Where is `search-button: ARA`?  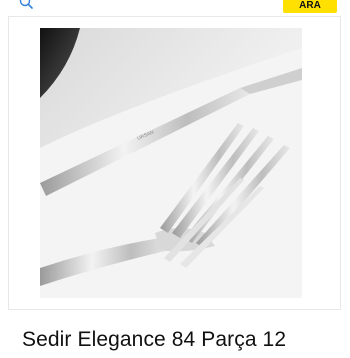 search-button: ARA is located at coordinates (310, 6).